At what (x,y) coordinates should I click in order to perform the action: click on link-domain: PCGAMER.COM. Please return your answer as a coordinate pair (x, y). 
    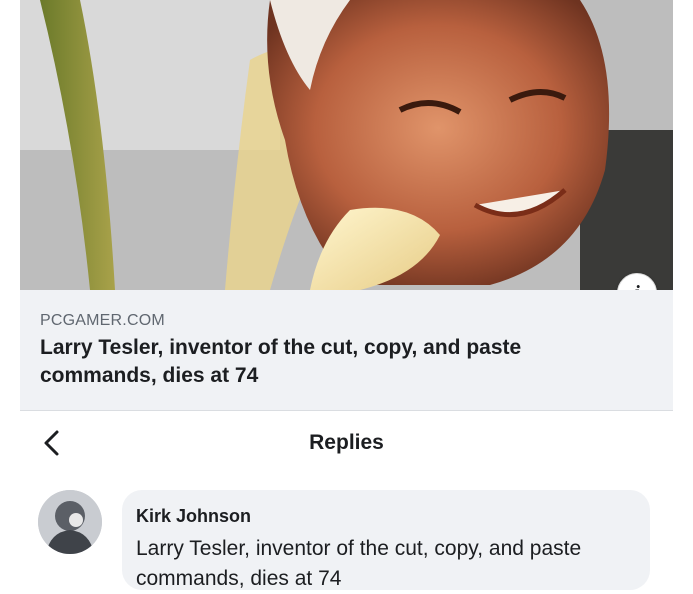
    Looking at the image, I should click on (102, 320).